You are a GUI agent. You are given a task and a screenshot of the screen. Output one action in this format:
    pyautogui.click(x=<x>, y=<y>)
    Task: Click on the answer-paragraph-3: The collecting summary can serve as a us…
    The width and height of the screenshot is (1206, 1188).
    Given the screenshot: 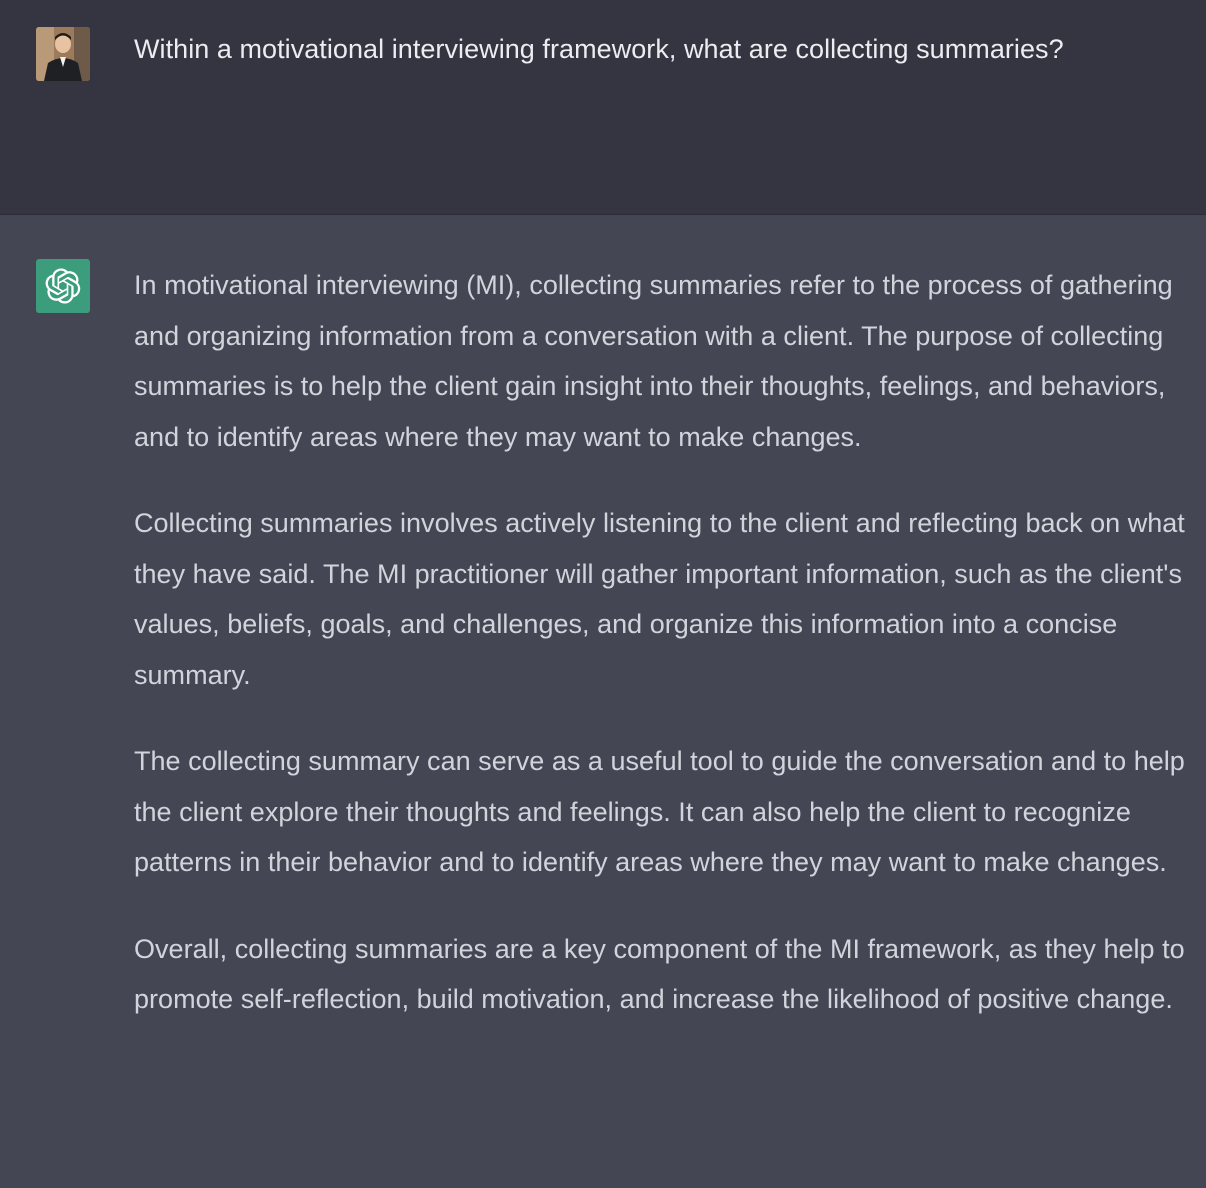 What is the action you would take?
    pyautogui.click(x=659, y=811)
    